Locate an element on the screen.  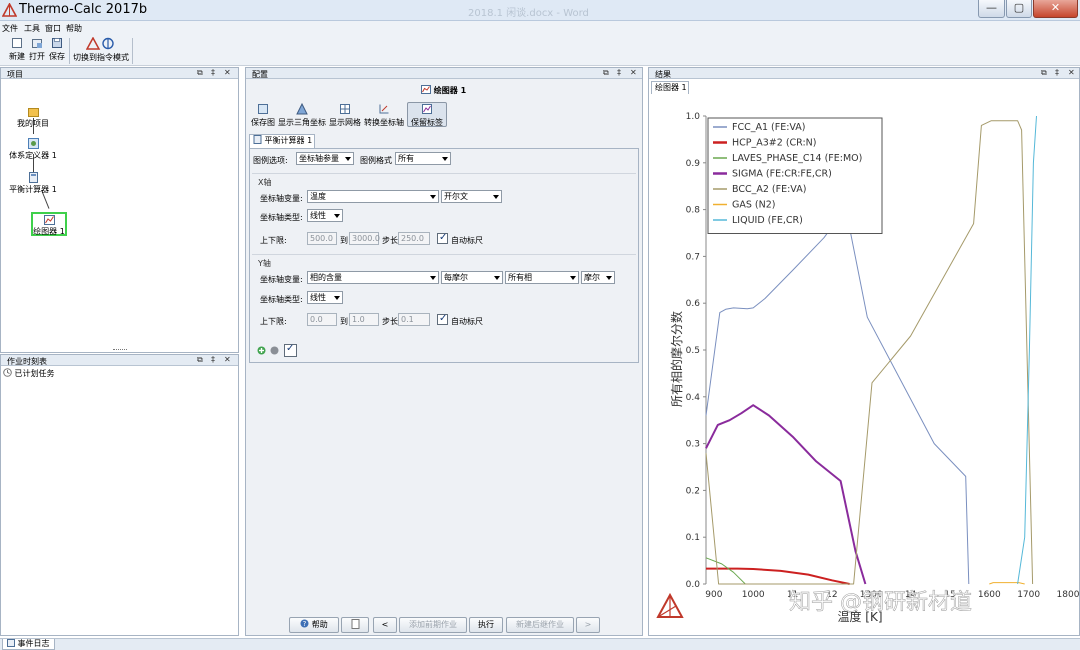
x-step-field: 250.0 is located at coordinates (414, 238).